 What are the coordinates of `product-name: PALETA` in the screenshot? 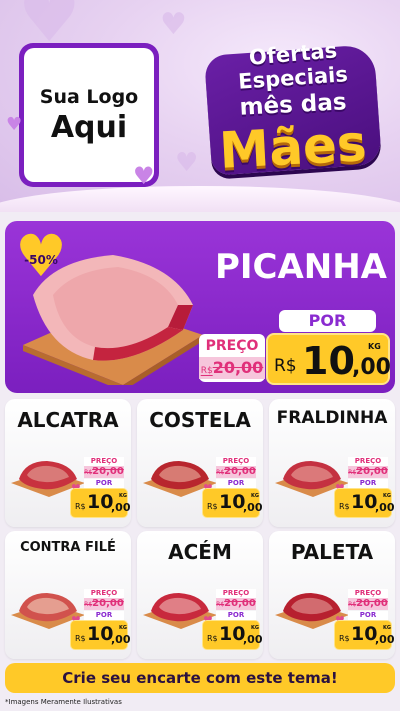 It's located at (332, 552).